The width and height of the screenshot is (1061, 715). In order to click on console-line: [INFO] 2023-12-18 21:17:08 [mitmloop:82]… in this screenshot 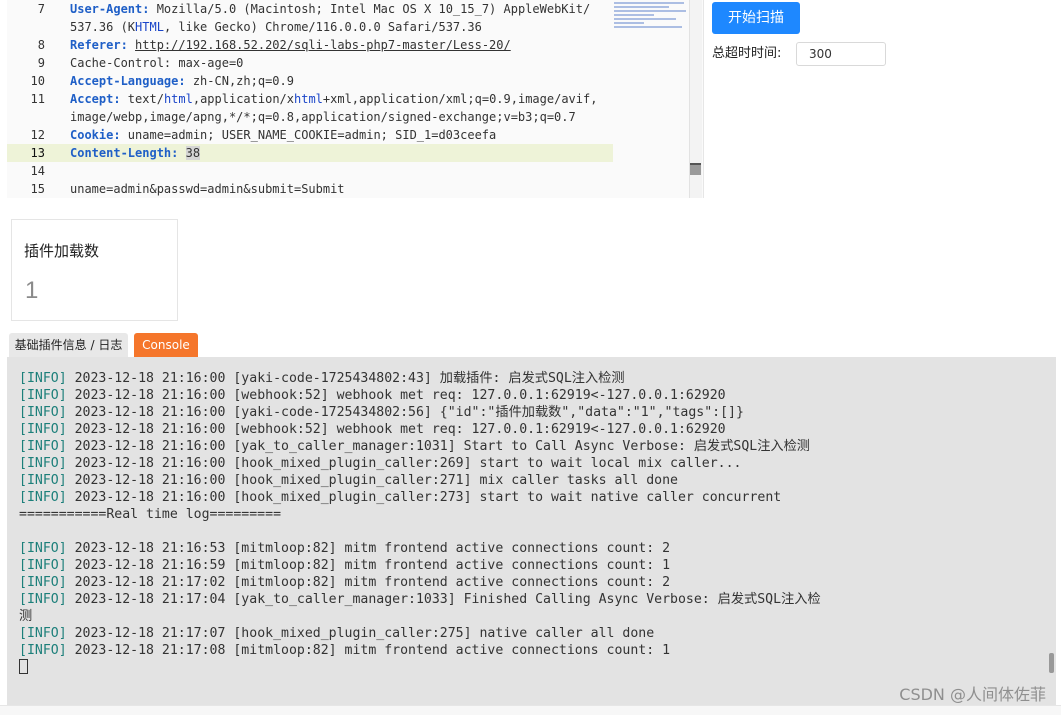, I will do `click(344, 650)`.